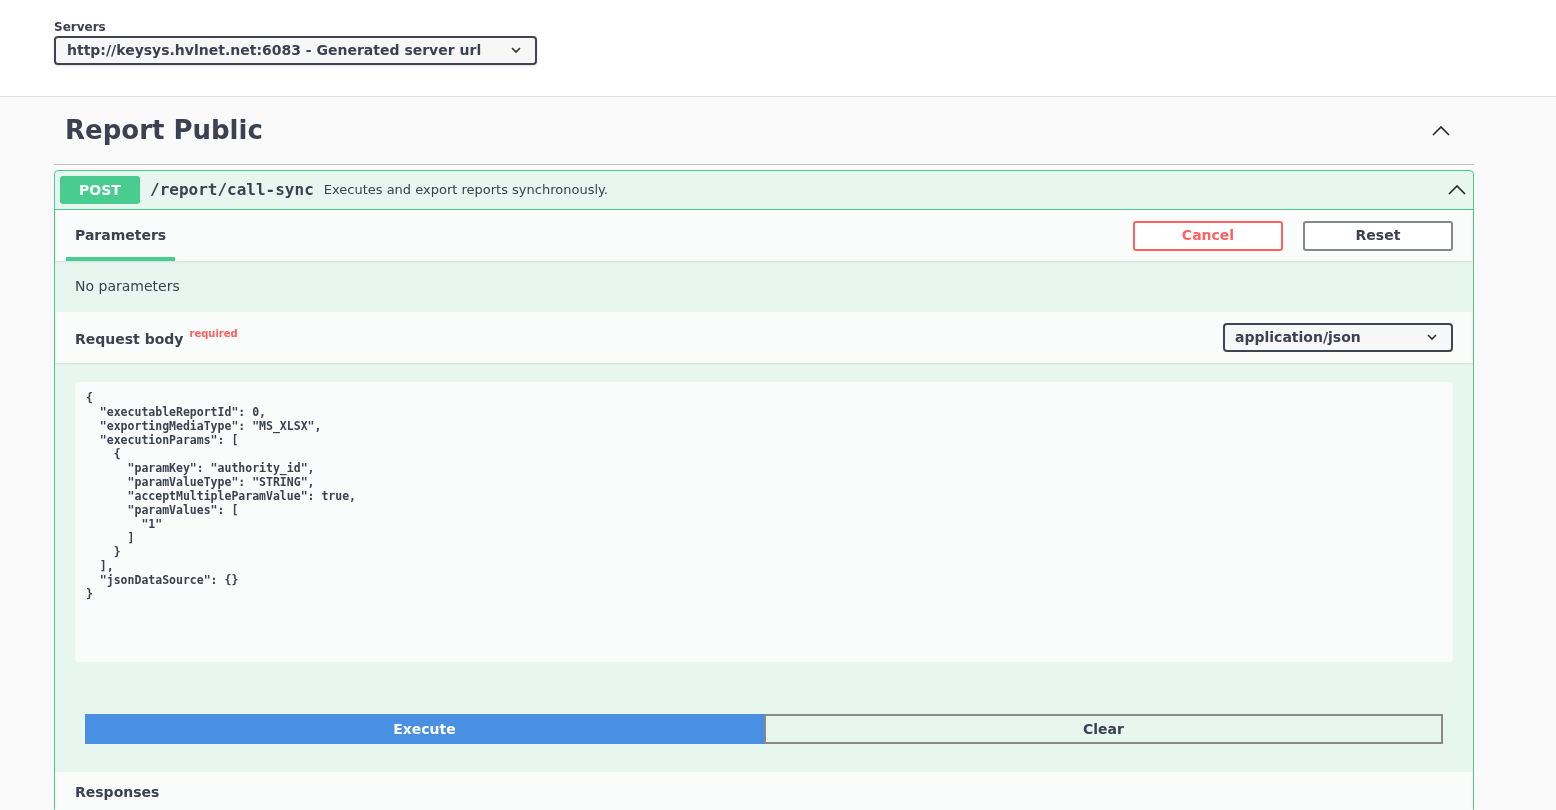 Image resolution: width=1556 pixels, height=810 pixels. Describe the element at coordinates (80, 27) in the screenshot. I see `servers-label: Servers` at that location.